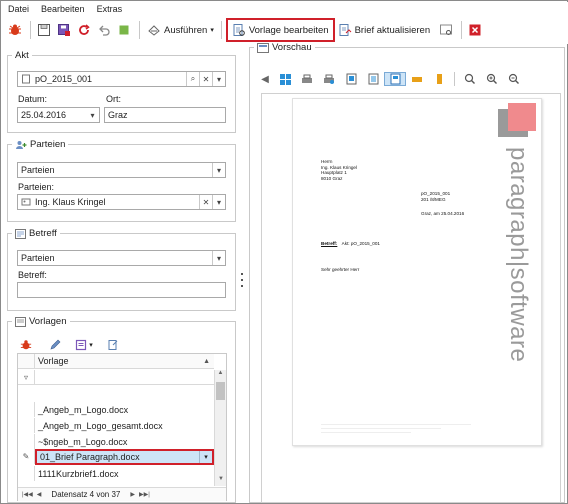  I want to click on sort-up-icon: ▲, so click(206, 361).